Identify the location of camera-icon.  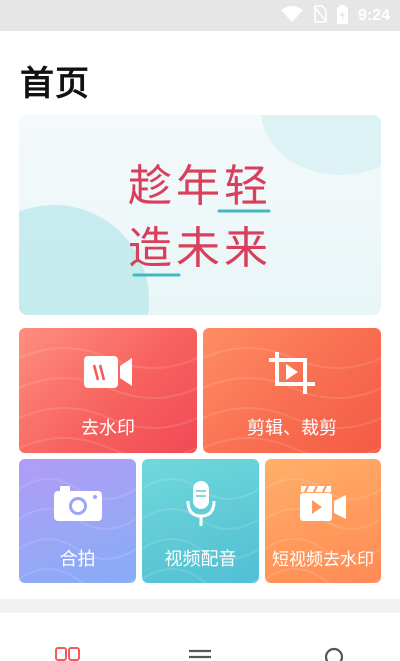
(77, 505).